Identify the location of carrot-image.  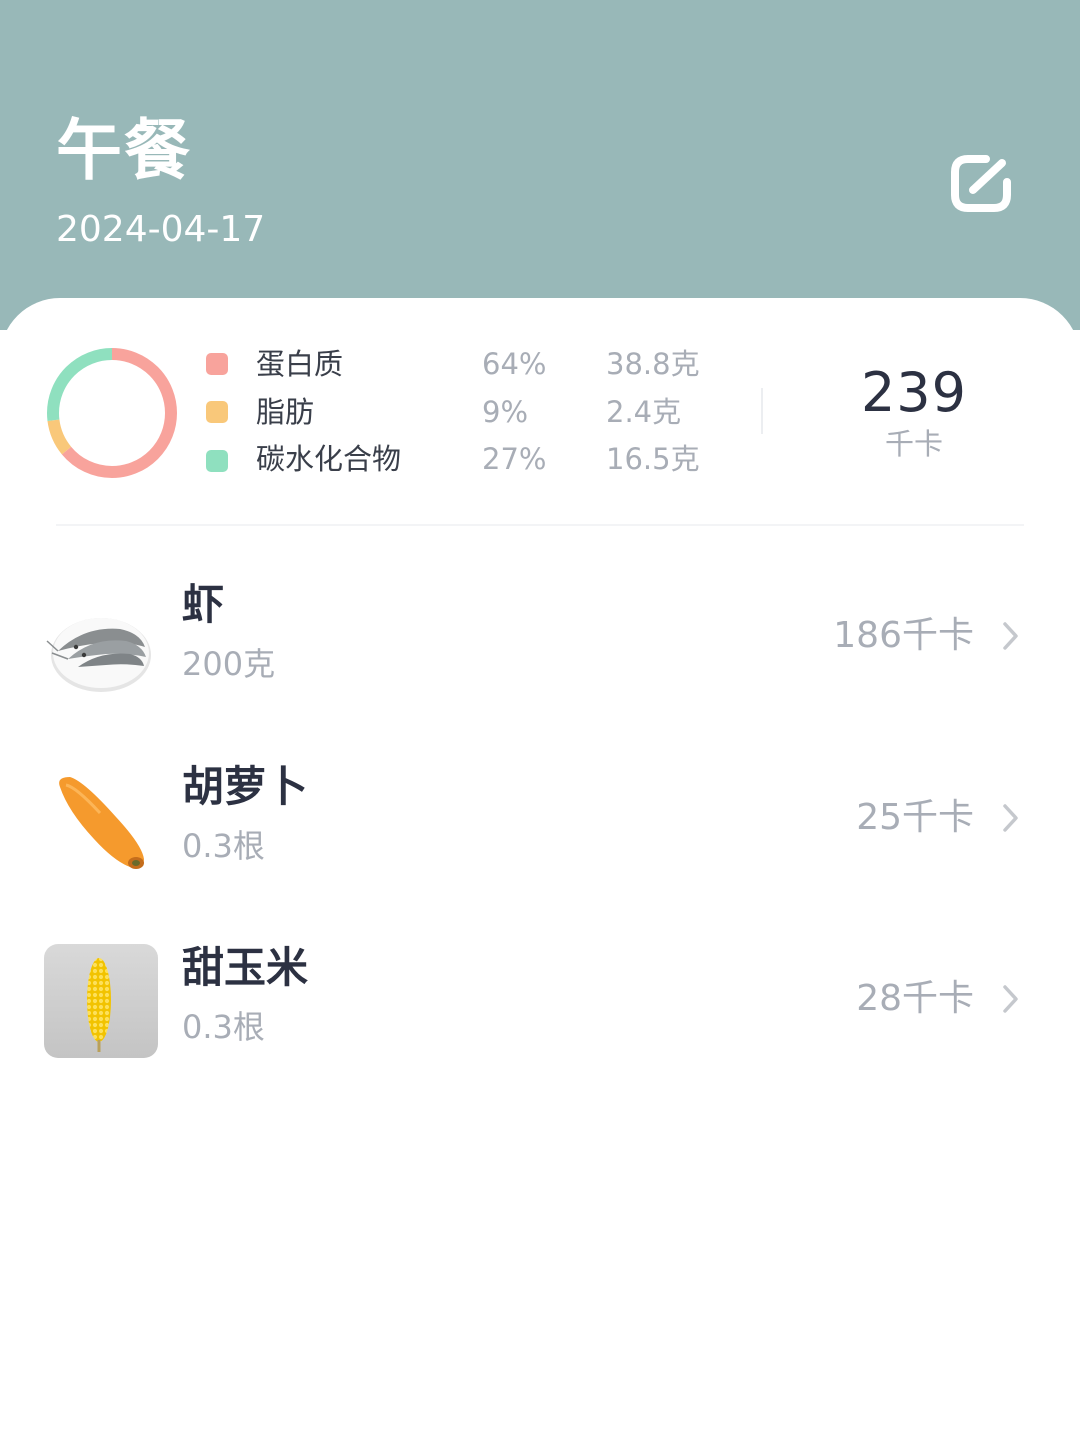
(101, 823).